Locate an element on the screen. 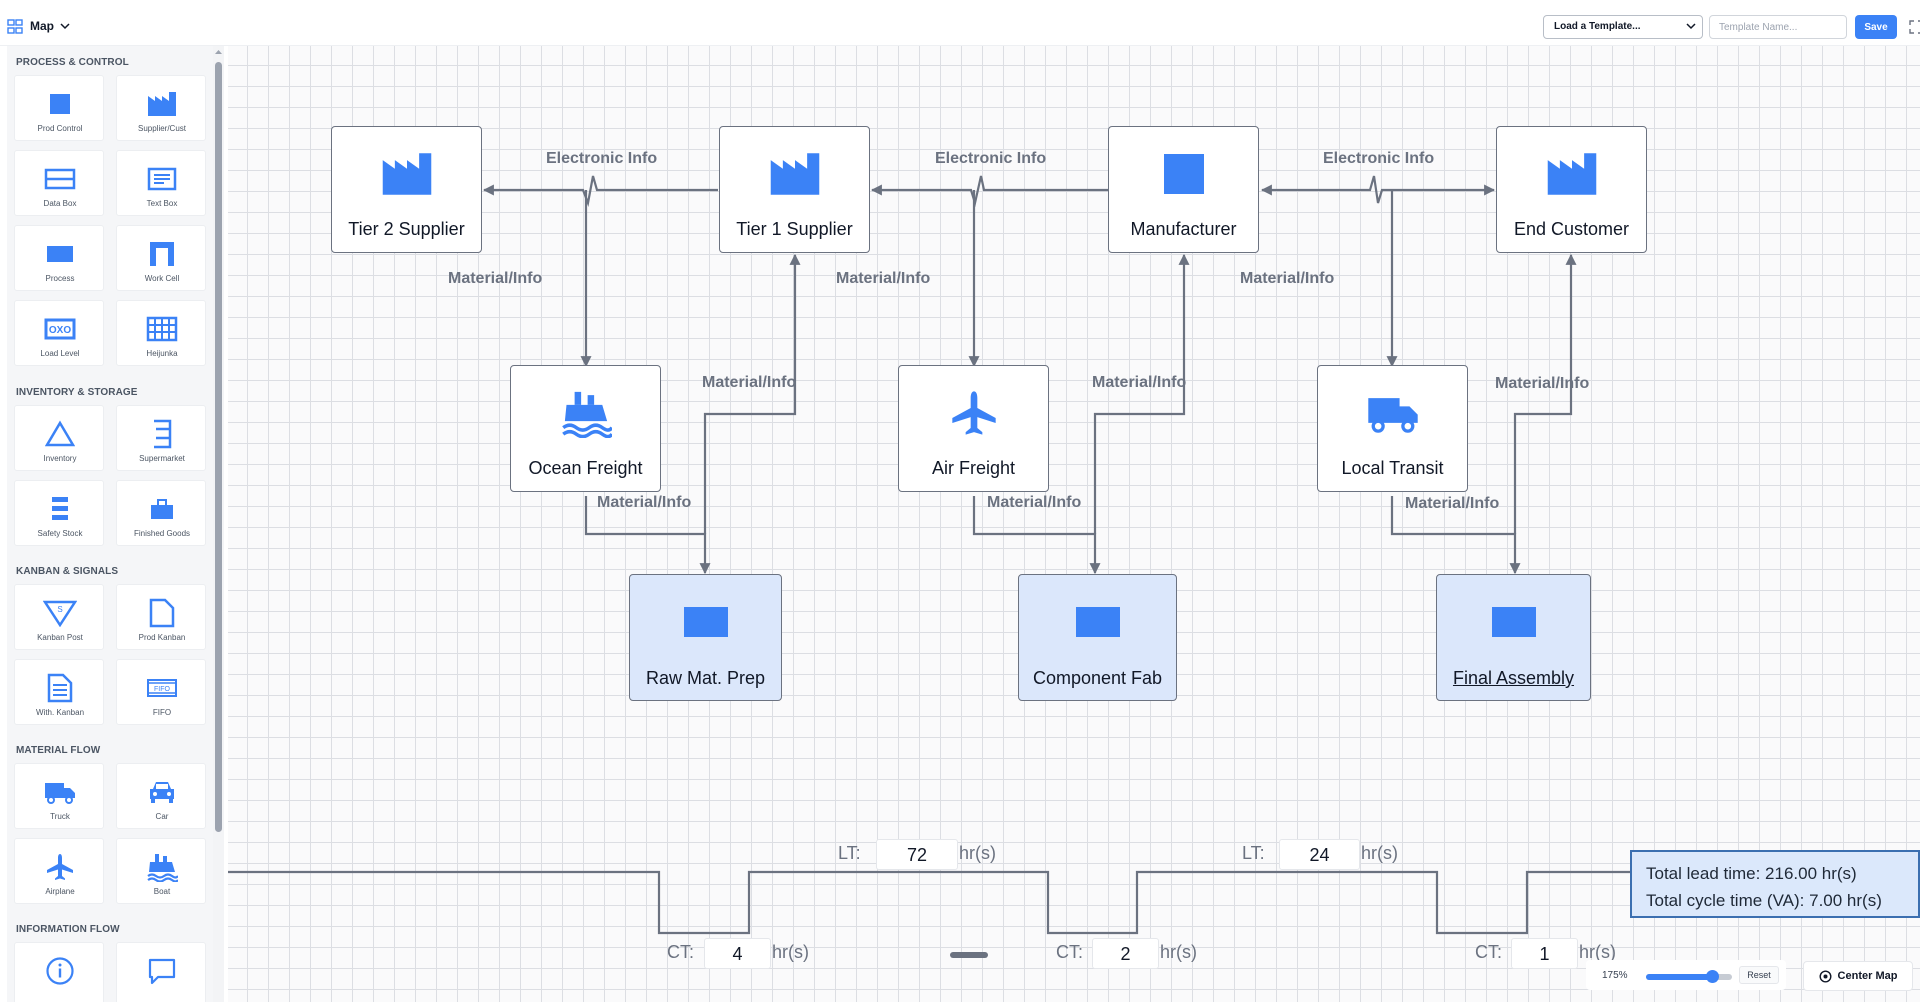  palette-supplier-cust: Supplier/Cust is located at coordinates (161, 108).